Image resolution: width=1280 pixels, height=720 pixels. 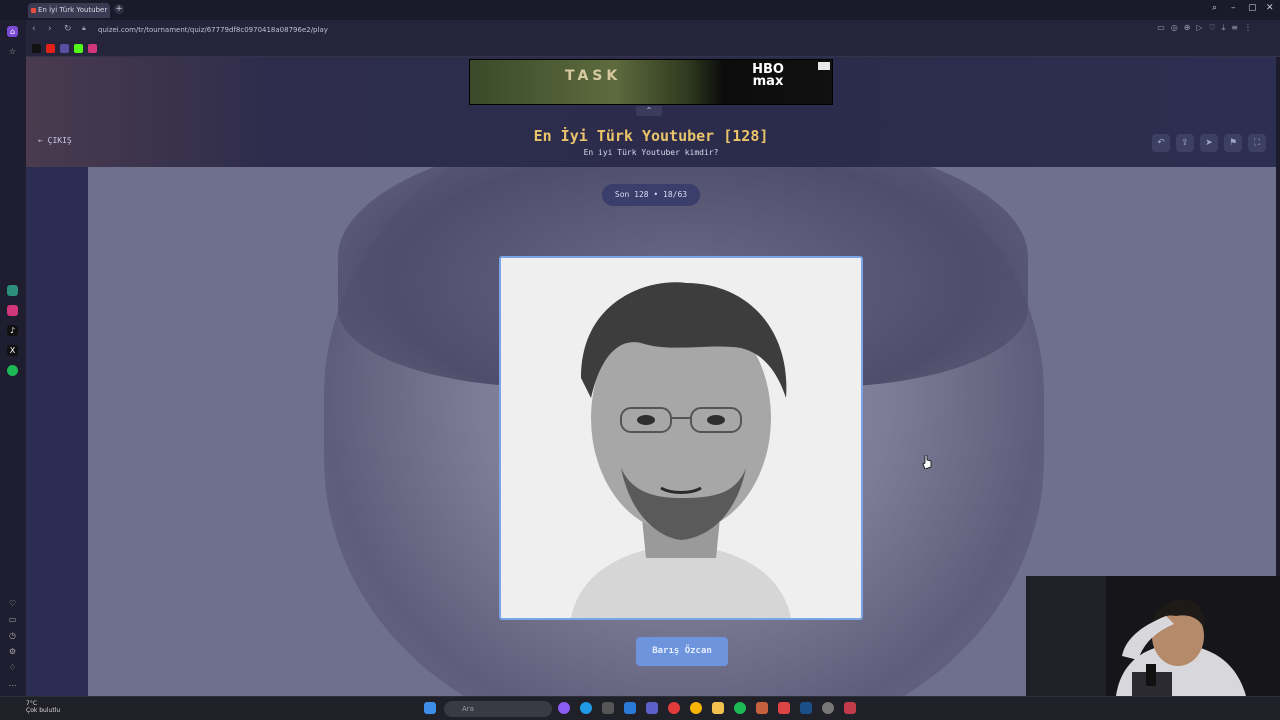 I want to click on x-icon: X, so click(x=12, y=350).